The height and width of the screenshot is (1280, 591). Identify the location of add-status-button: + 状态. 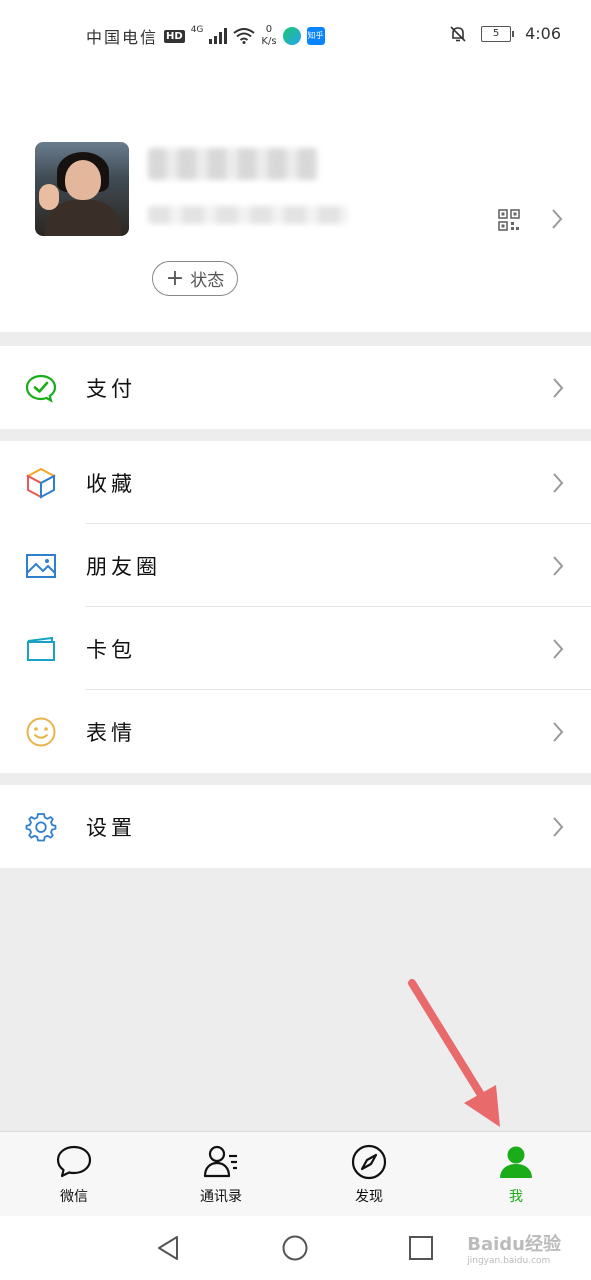
(195, 278).